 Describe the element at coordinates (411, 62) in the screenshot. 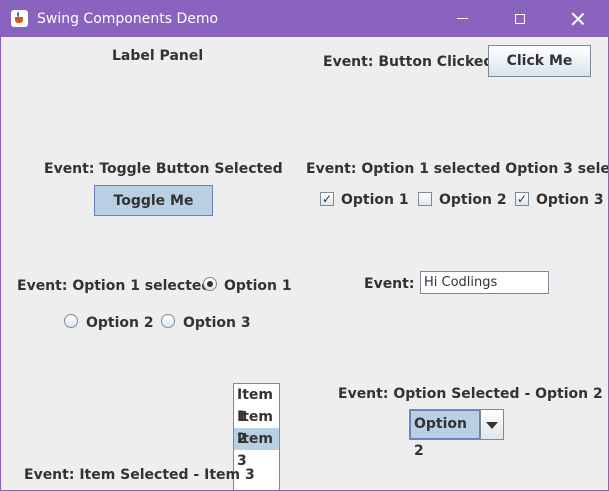

I see `button-event-label: Event: Button Clicked!` at that location.